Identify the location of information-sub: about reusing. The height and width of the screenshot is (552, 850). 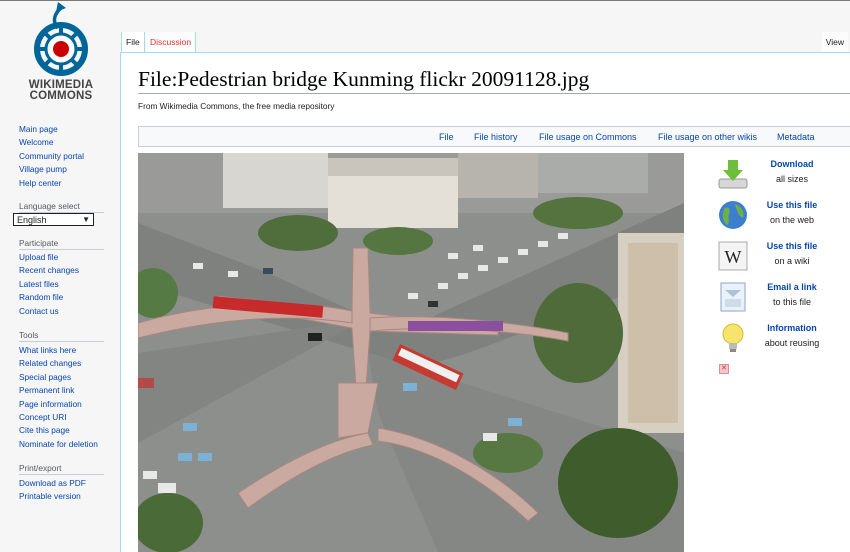
(792, 343).